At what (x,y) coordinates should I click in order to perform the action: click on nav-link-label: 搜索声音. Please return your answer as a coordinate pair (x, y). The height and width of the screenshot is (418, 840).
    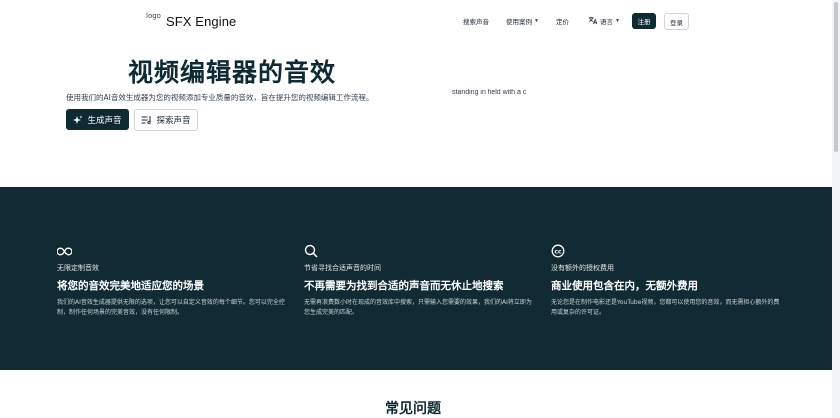
    Looking at the image, I should click on (476, 22).